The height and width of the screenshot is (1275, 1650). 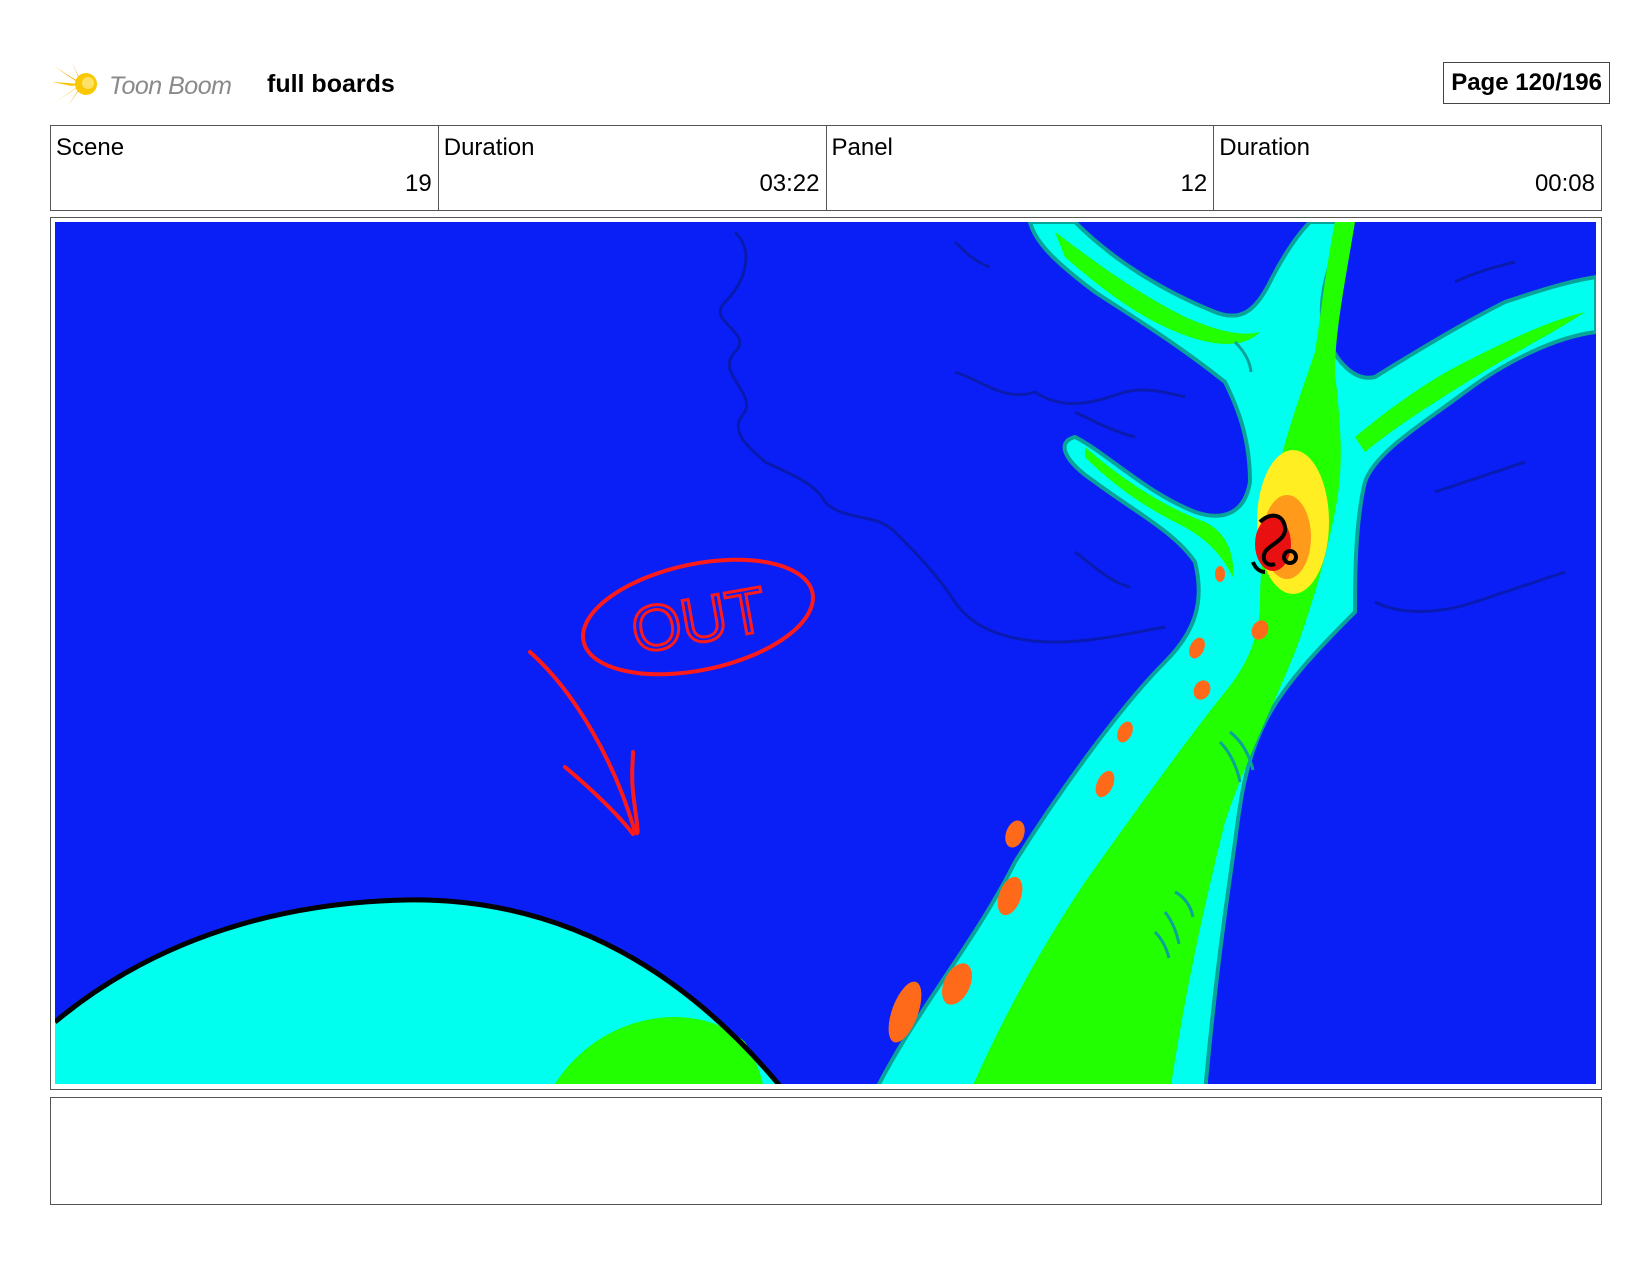 What do you see at coordinates (1564, 183) in the screenshot?
I see `panel-duration-value: 00:08` at bounding box center [1564, 183].